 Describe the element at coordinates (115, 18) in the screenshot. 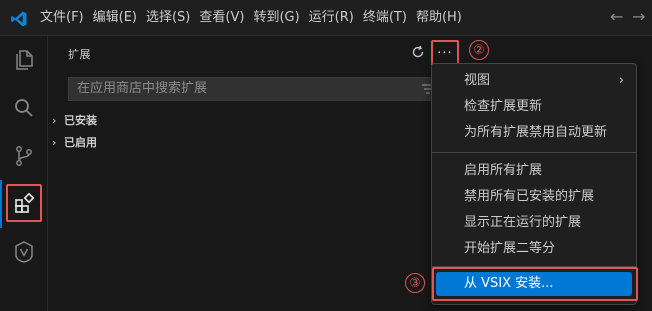

I see `menu-edit: 编辑(E)` at that location.